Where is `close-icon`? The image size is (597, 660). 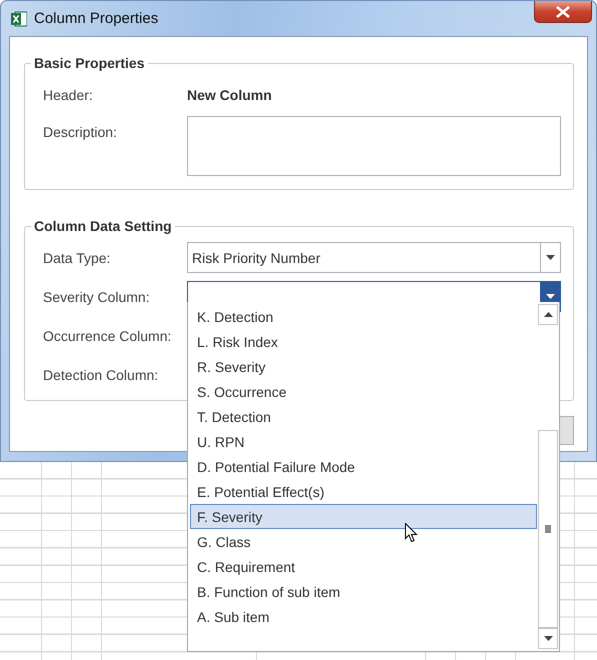 close-icon is located at coordinates (563, 12).